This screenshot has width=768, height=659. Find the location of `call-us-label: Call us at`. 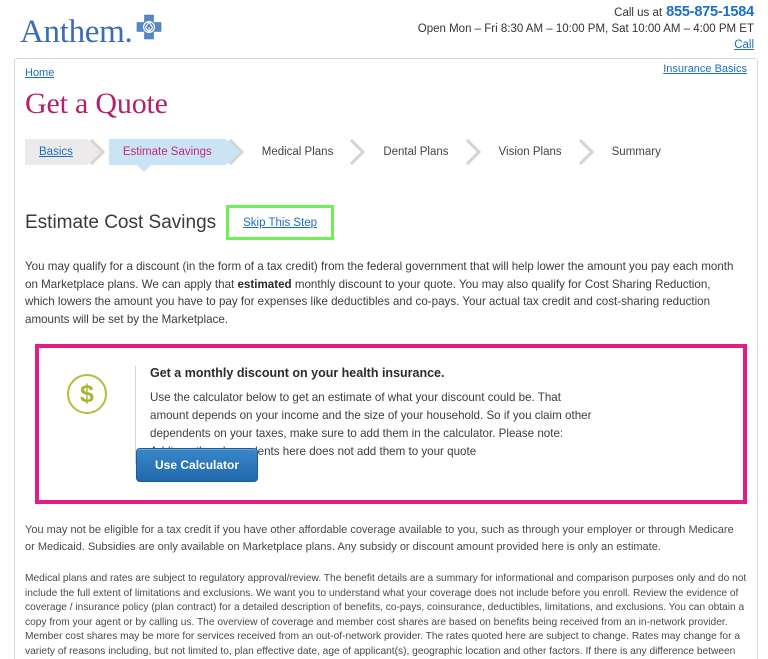

call-us-label: Call us at is located at coordinates (638, 13).